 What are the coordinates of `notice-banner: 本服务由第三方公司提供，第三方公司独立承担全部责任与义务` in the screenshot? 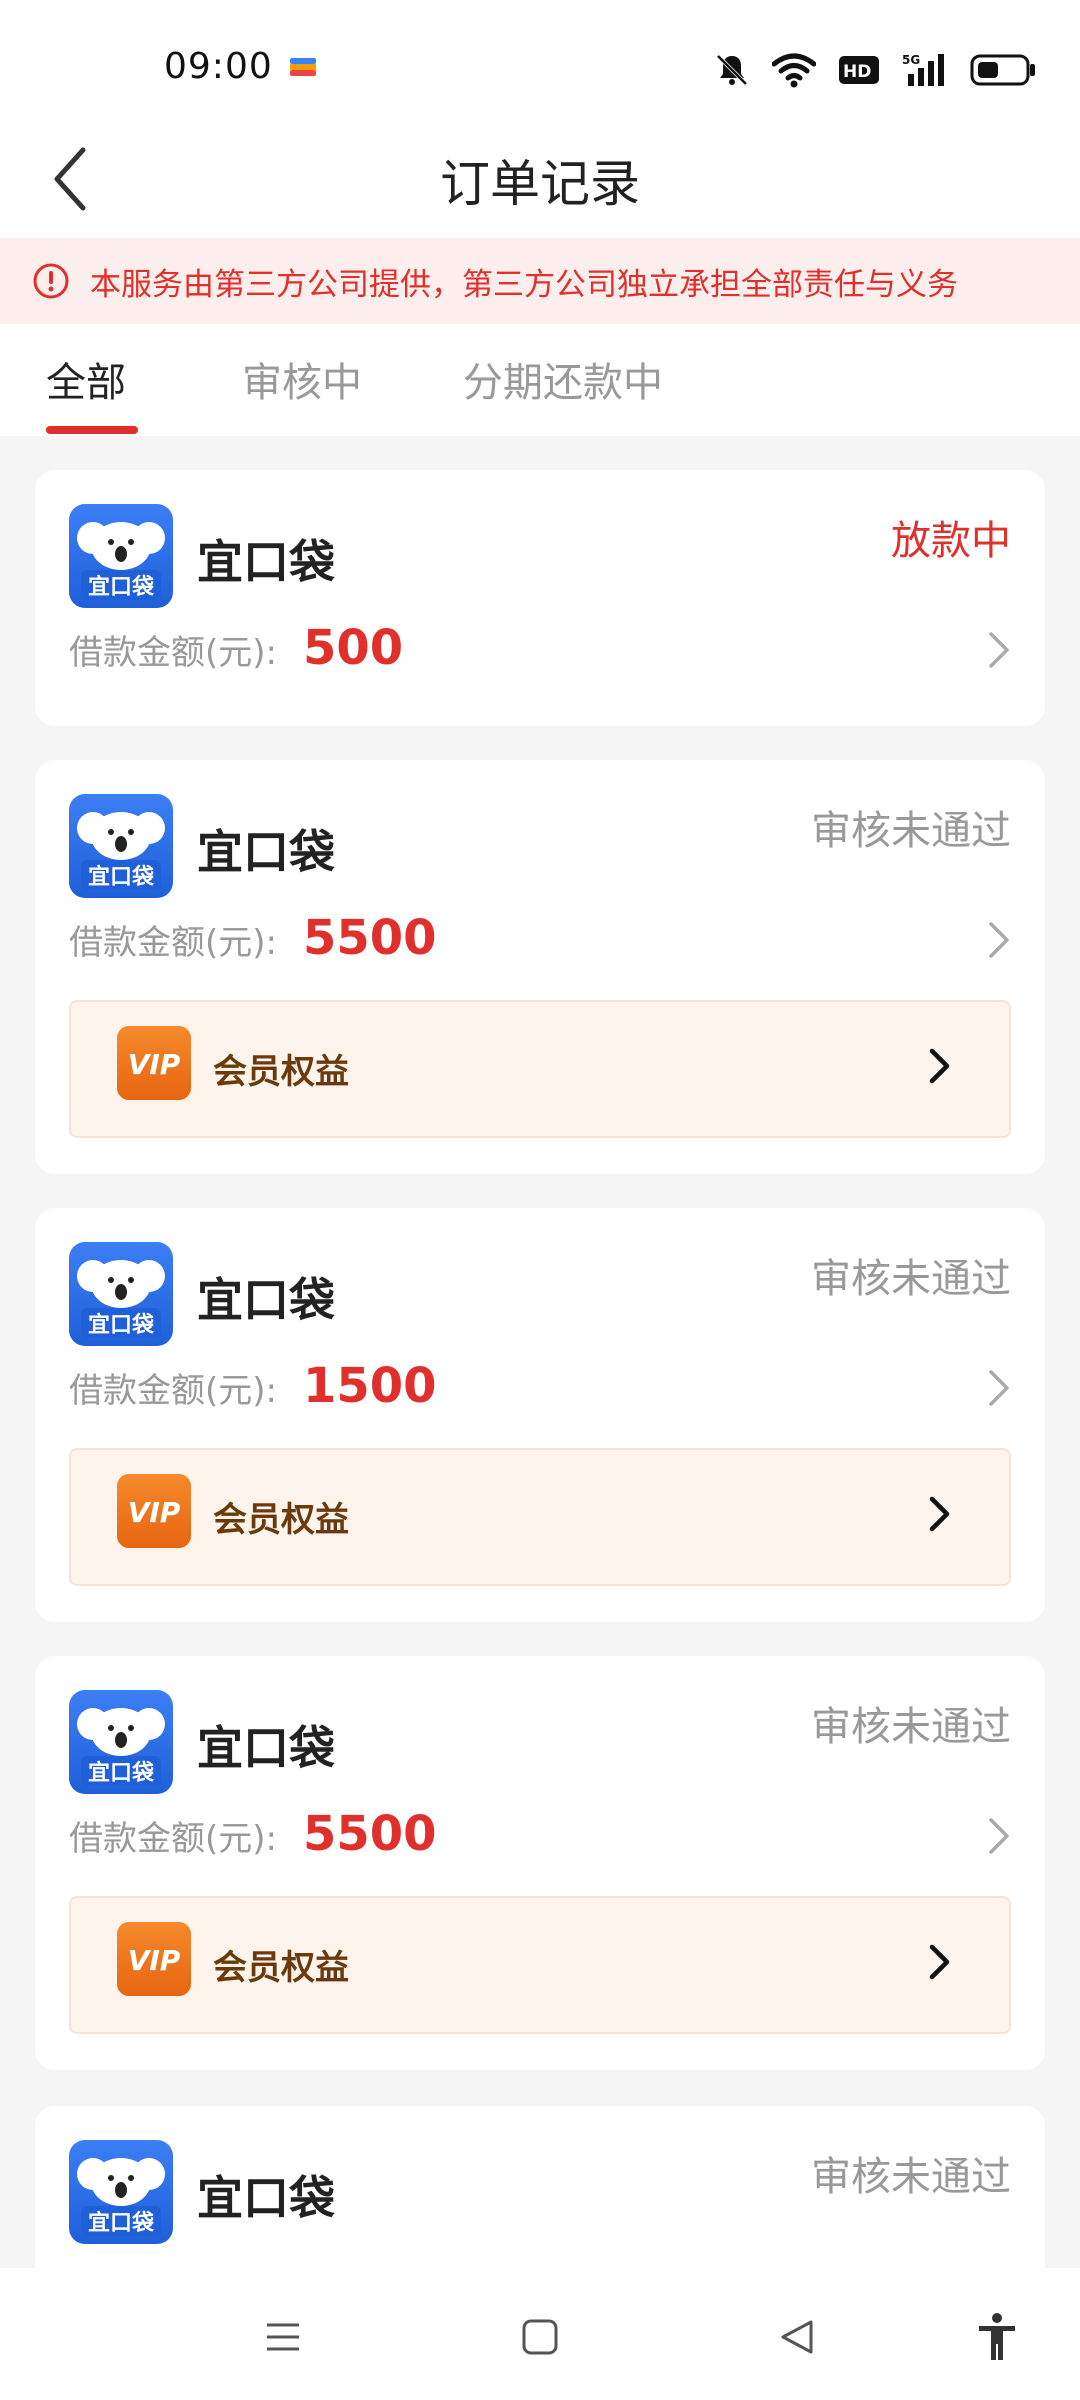 It's located at (540, 281).